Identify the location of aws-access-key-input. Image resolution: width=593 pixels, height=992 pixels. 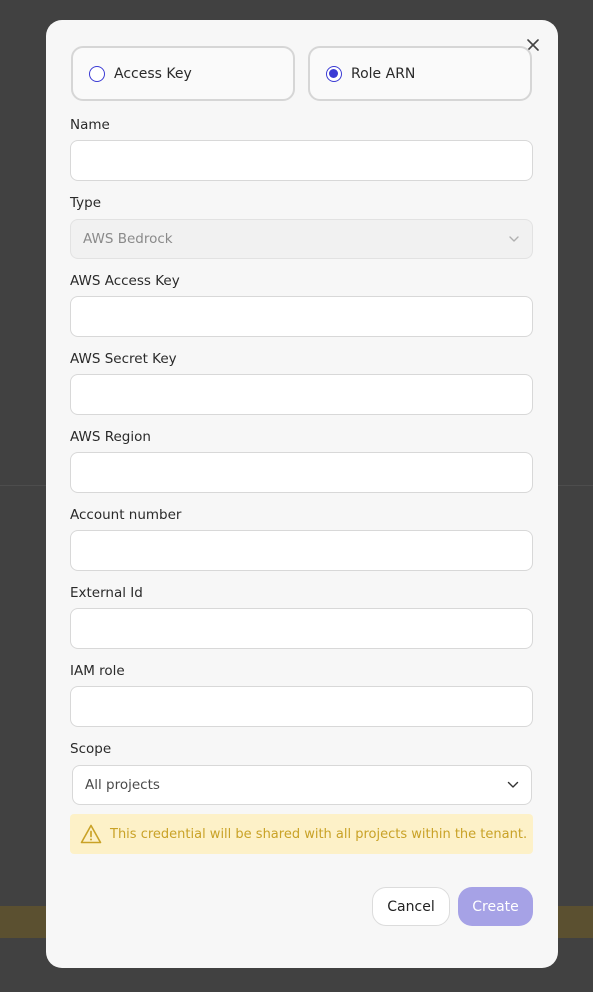
(301, 316).